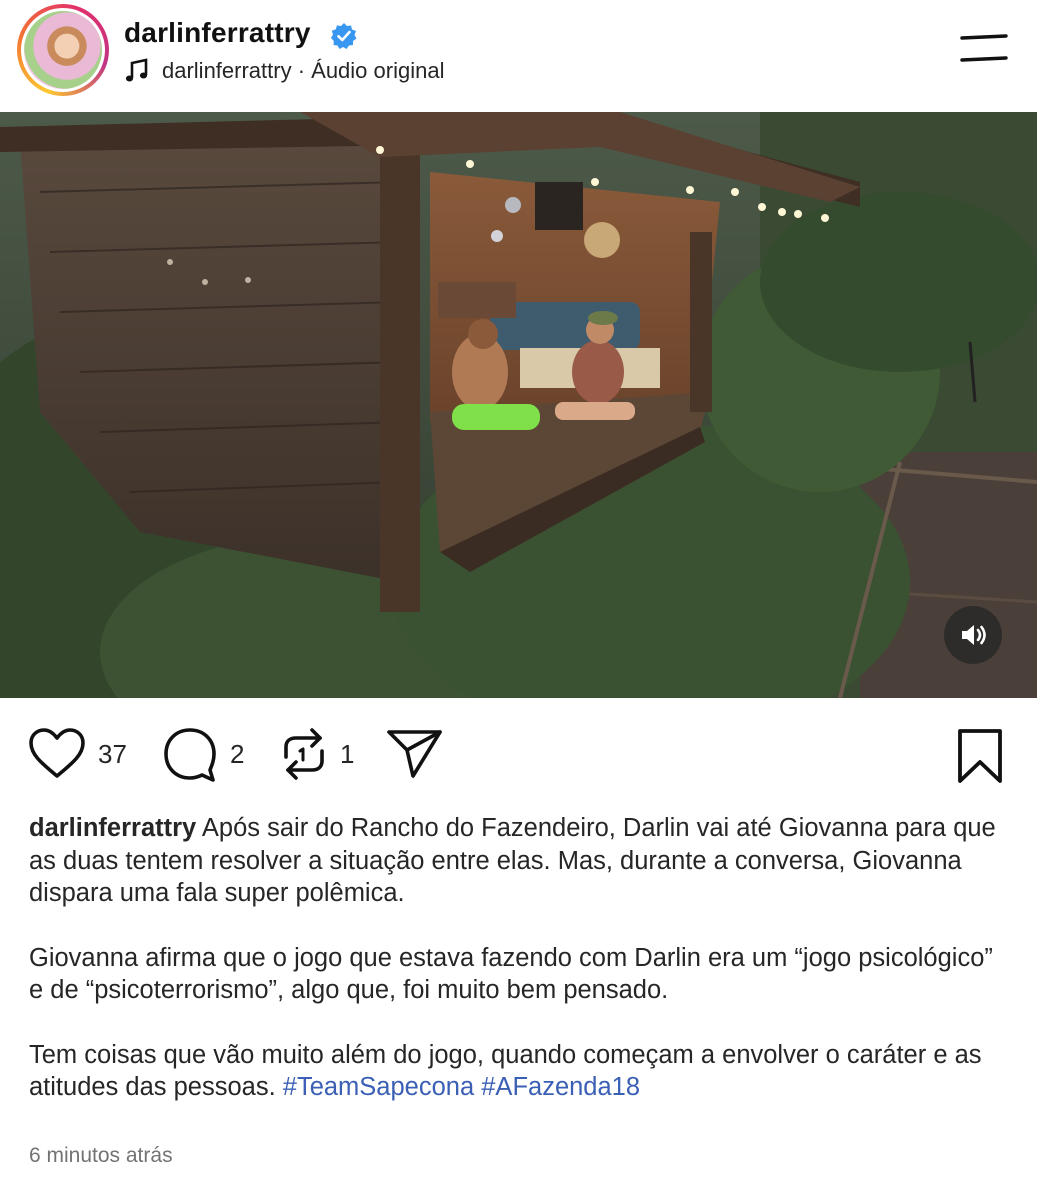  Describe the element at coordinates (112, 828) in the screenshot. I see `caption-username: darlinferrattry` at that location.